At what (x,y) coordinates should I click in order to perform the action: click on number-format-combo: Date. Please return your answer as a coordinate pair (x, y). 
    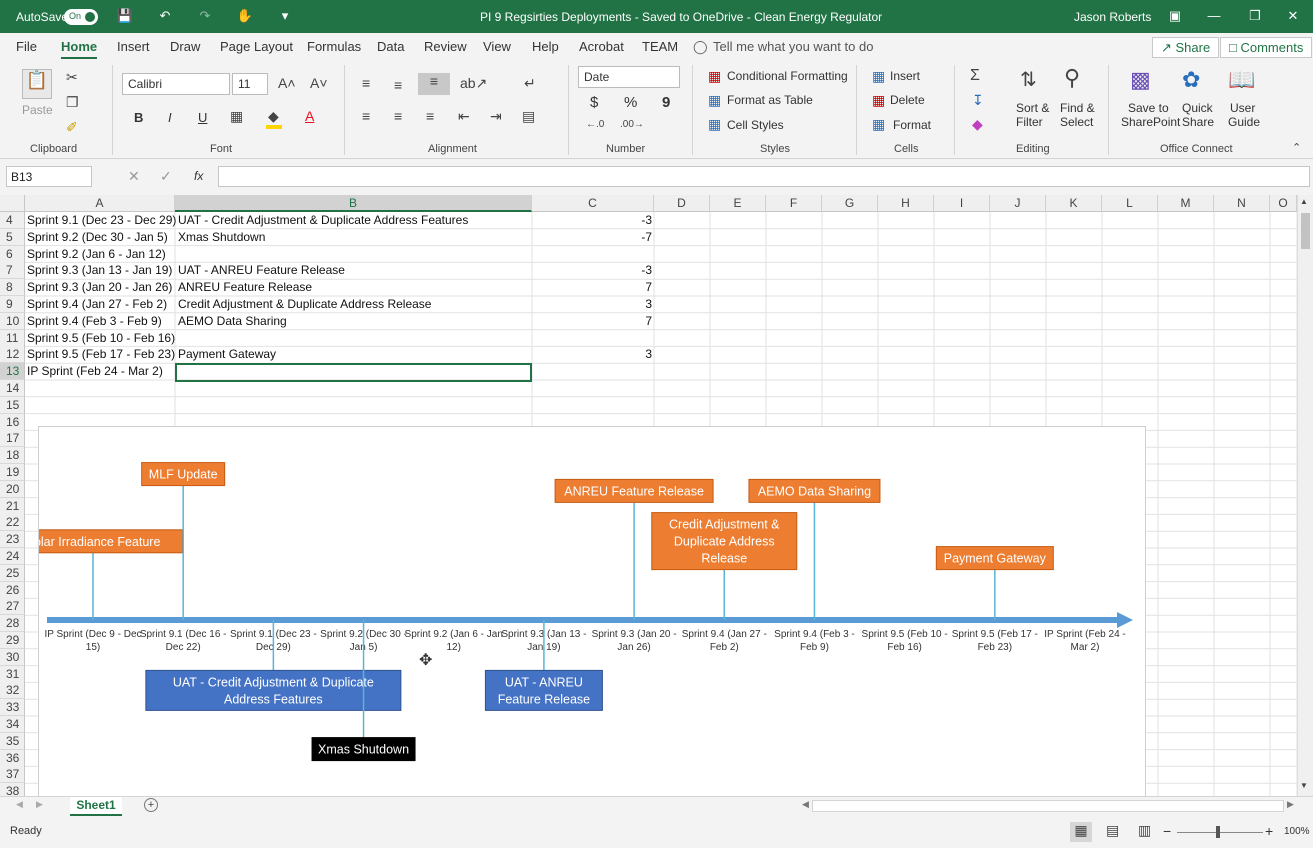
    Looking at the image, I should click on (629, 77).